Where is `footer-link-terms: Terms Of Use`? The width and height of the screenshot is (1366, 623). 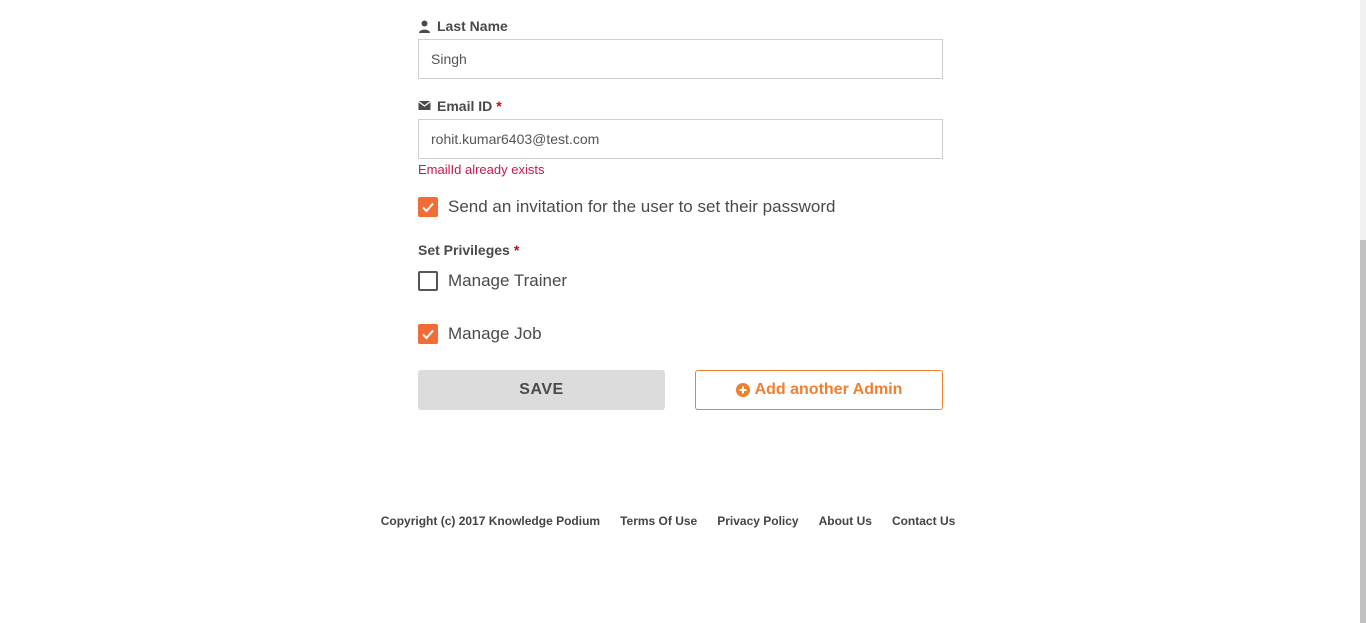
footer-link-terms: Terms Of Use is located at coordinates (658, 521).